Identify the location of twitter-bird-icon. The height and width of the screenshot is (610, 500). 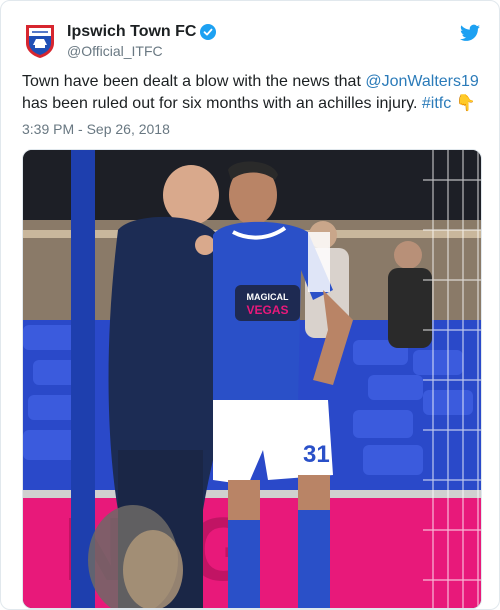
(470, 33).